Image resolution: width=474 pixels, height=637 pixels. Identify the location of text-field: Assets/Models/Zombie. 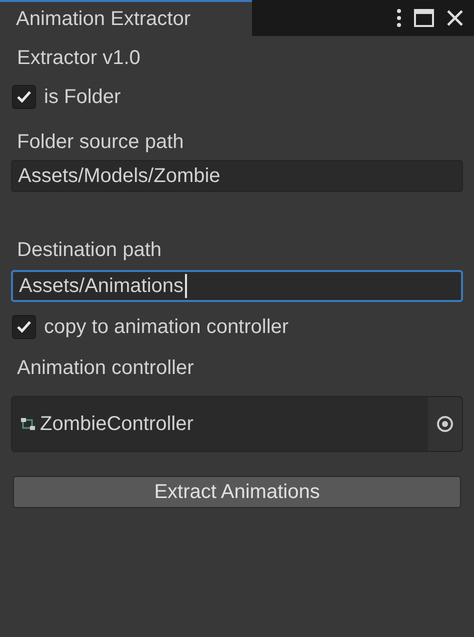
(237, 176).